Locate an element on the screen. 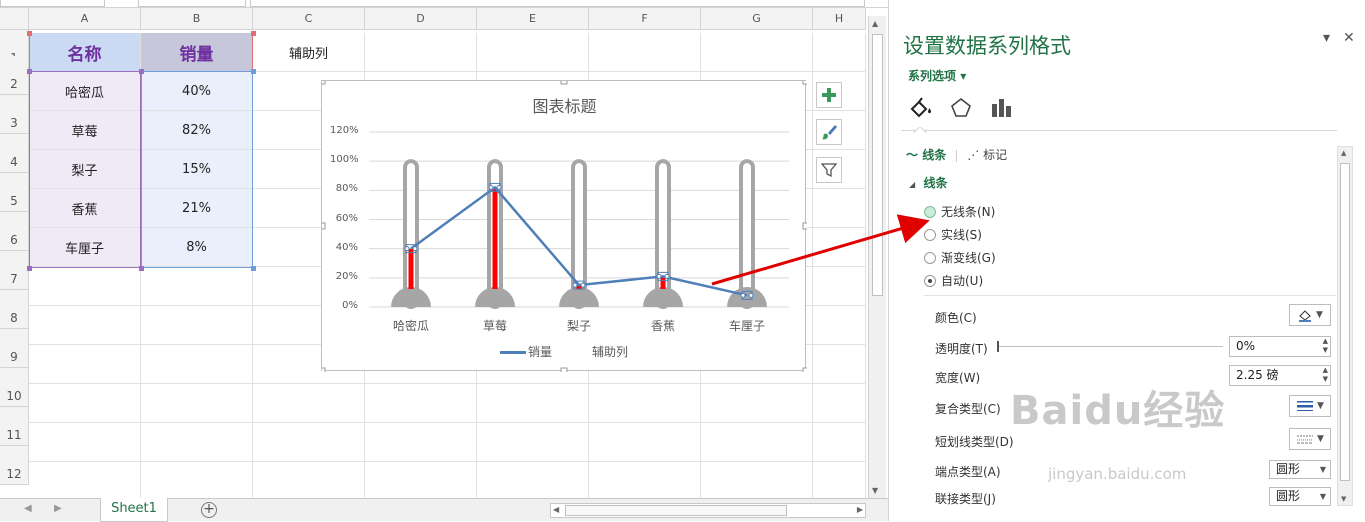 The width and height of the screenshot is (1365, 522). pane-scrollbar: ▲ ▼ is located at coordinates (1345, 326).